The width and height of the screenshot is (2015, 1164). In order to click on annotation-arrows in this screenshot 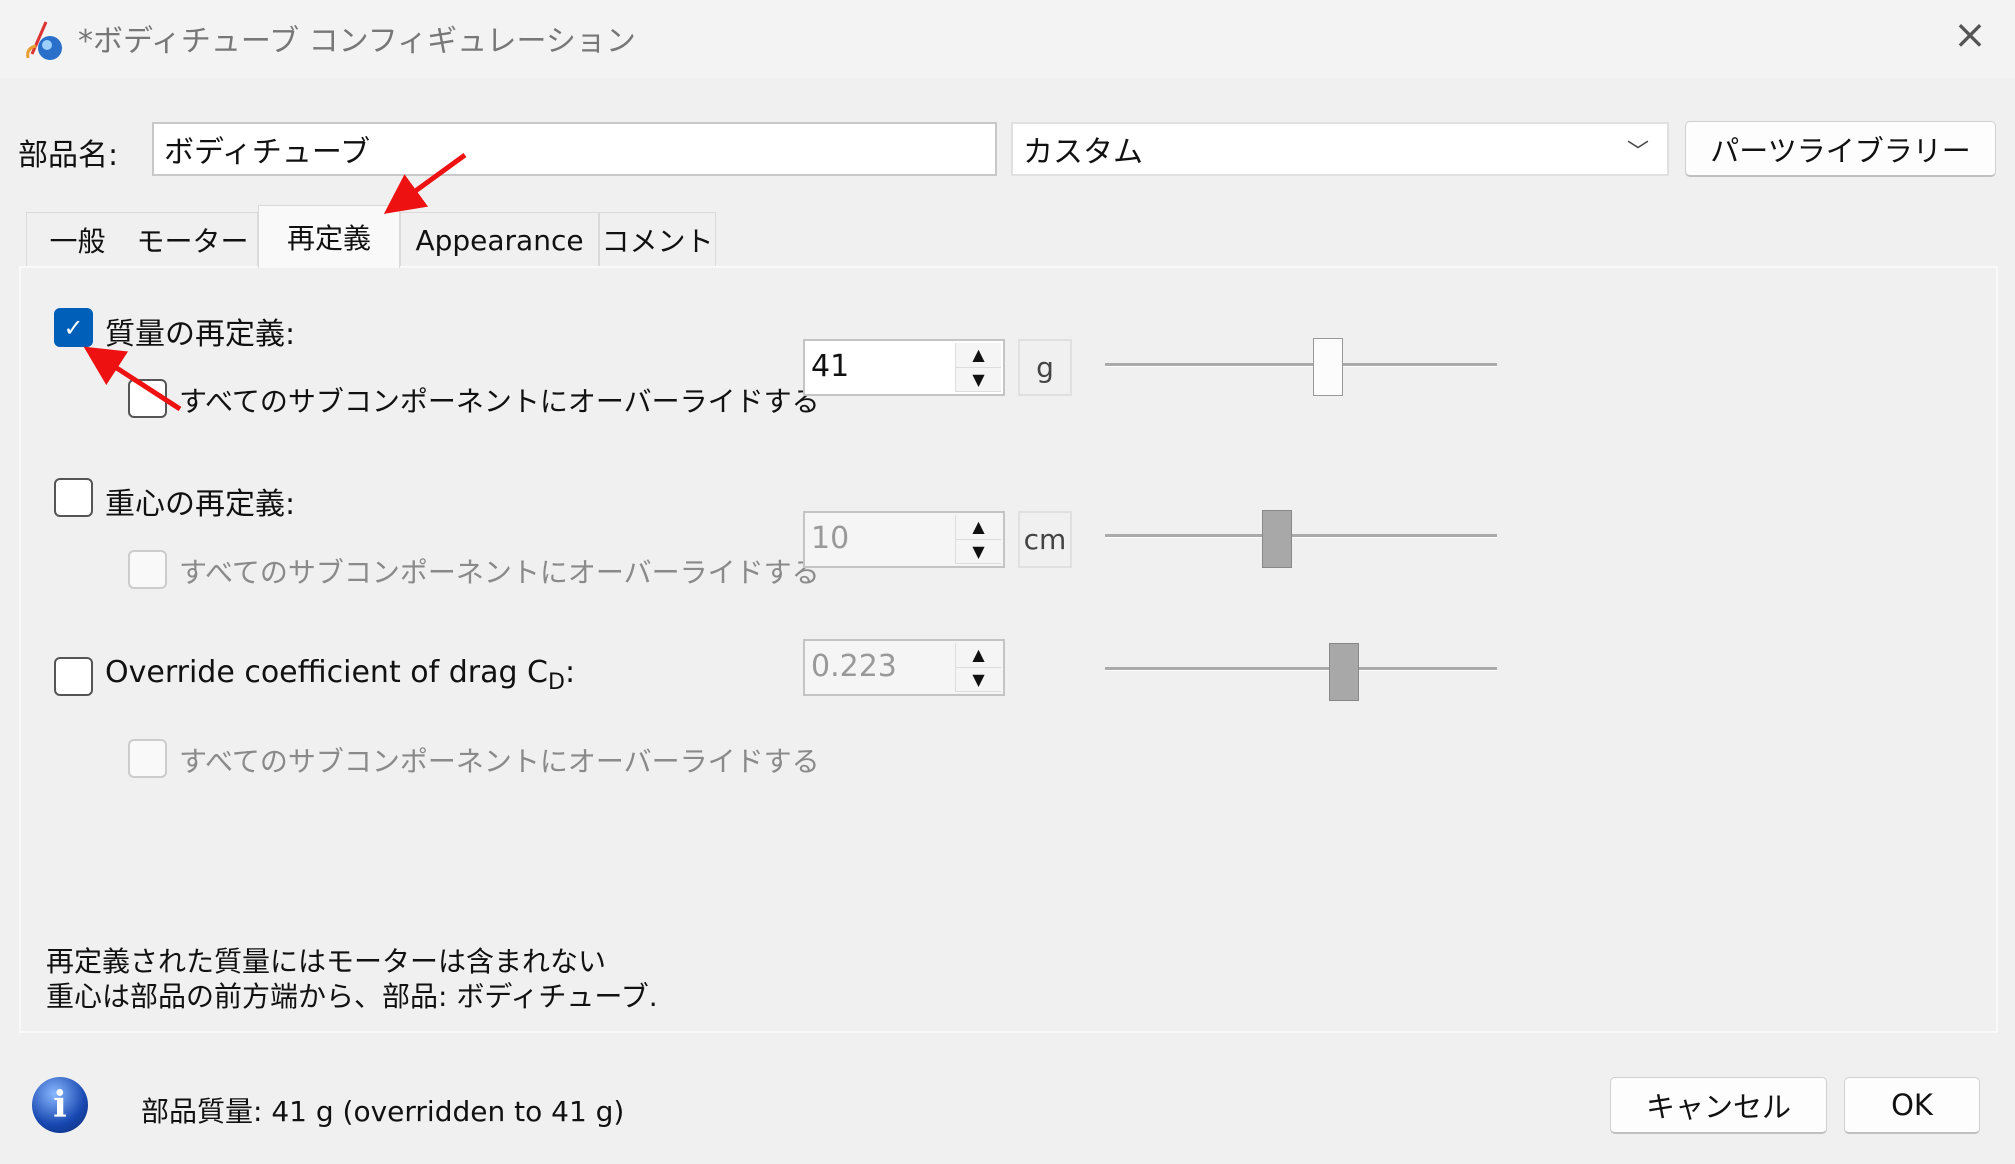, I will do `click(275, 282)`.